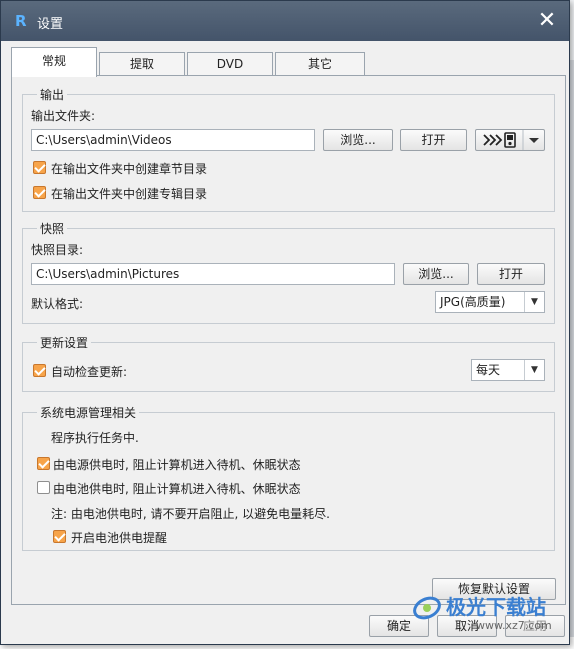 The height and width of the screenshot is (649, 574). Describe the element at coordinates (473, 302) in the screenshot. I see `format-value: JPG(高质量)` at that location.